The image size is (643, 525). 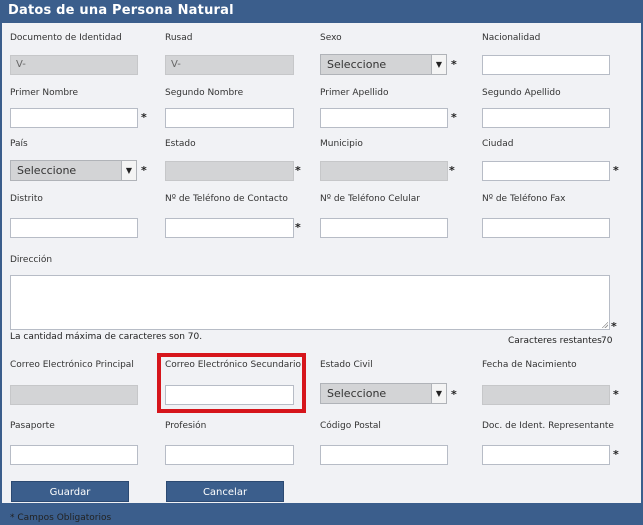 I want to click on segundo-nombre-label: Segundo Nombre, so click(x=204, y=93).